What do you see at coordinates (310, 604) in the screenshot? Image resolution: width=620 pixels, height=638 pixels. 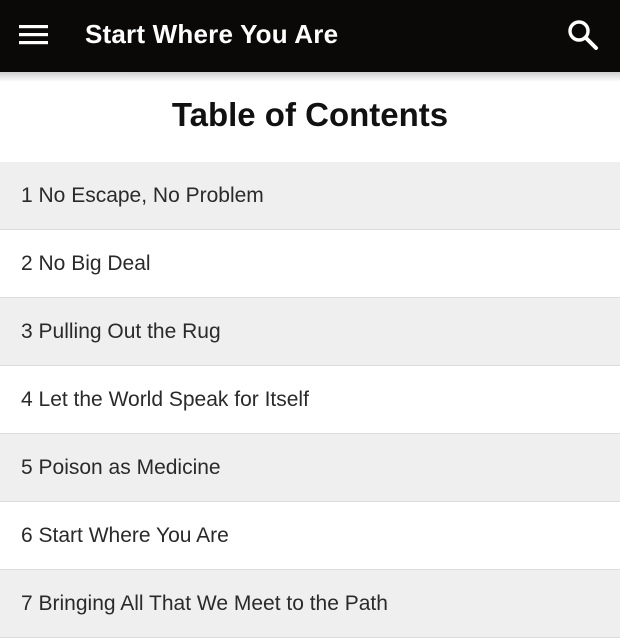 I see `chapter-item-7: 7 Bringing All That We Meet to the Path` at bounding box center [310, 604].